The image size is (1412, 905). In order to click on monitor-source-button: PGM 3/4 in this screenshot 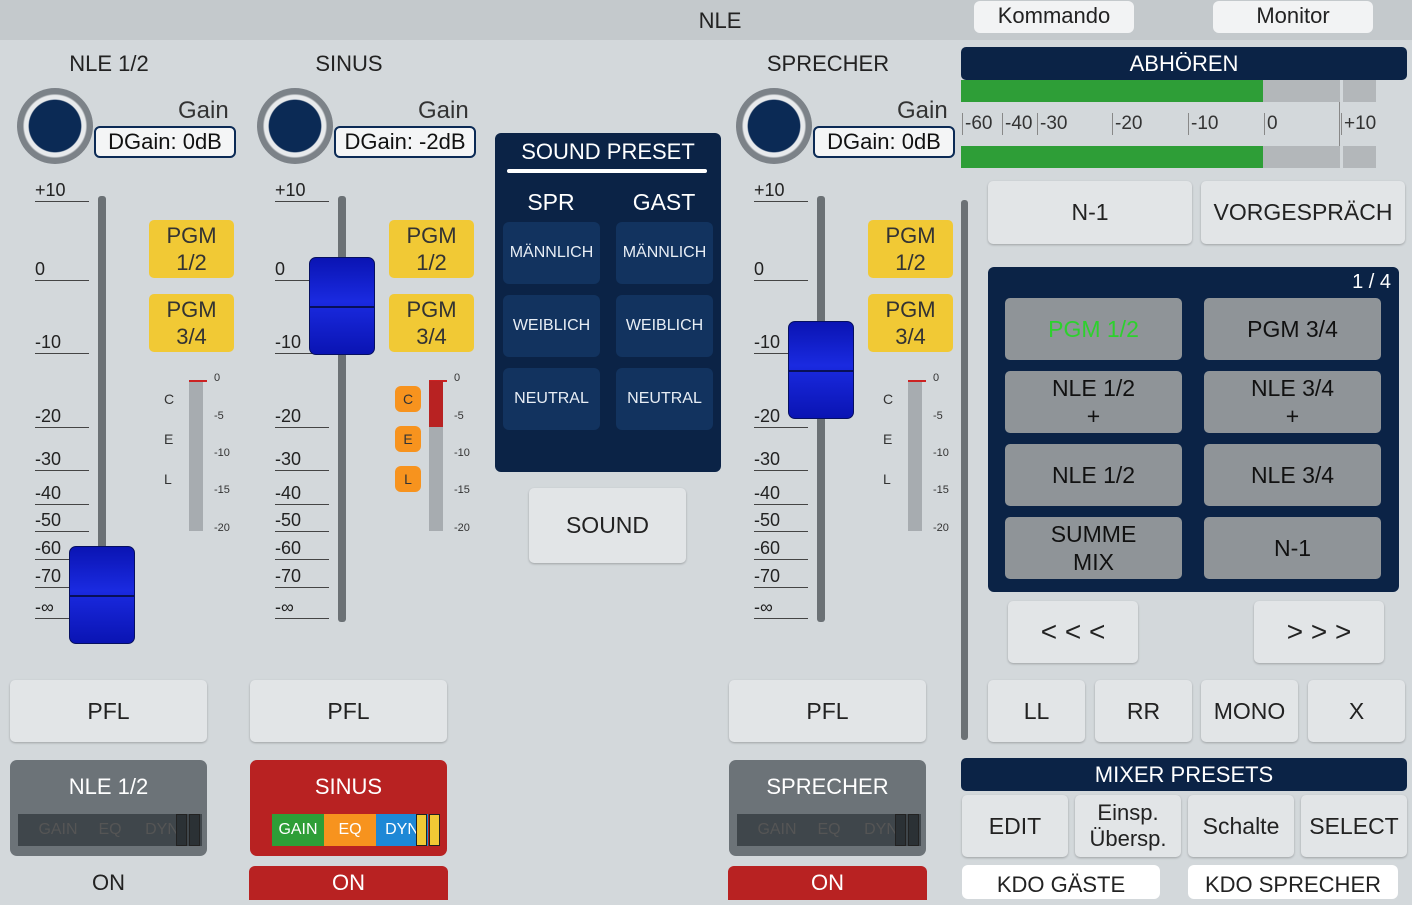, I will do `click(1292, 329)`.